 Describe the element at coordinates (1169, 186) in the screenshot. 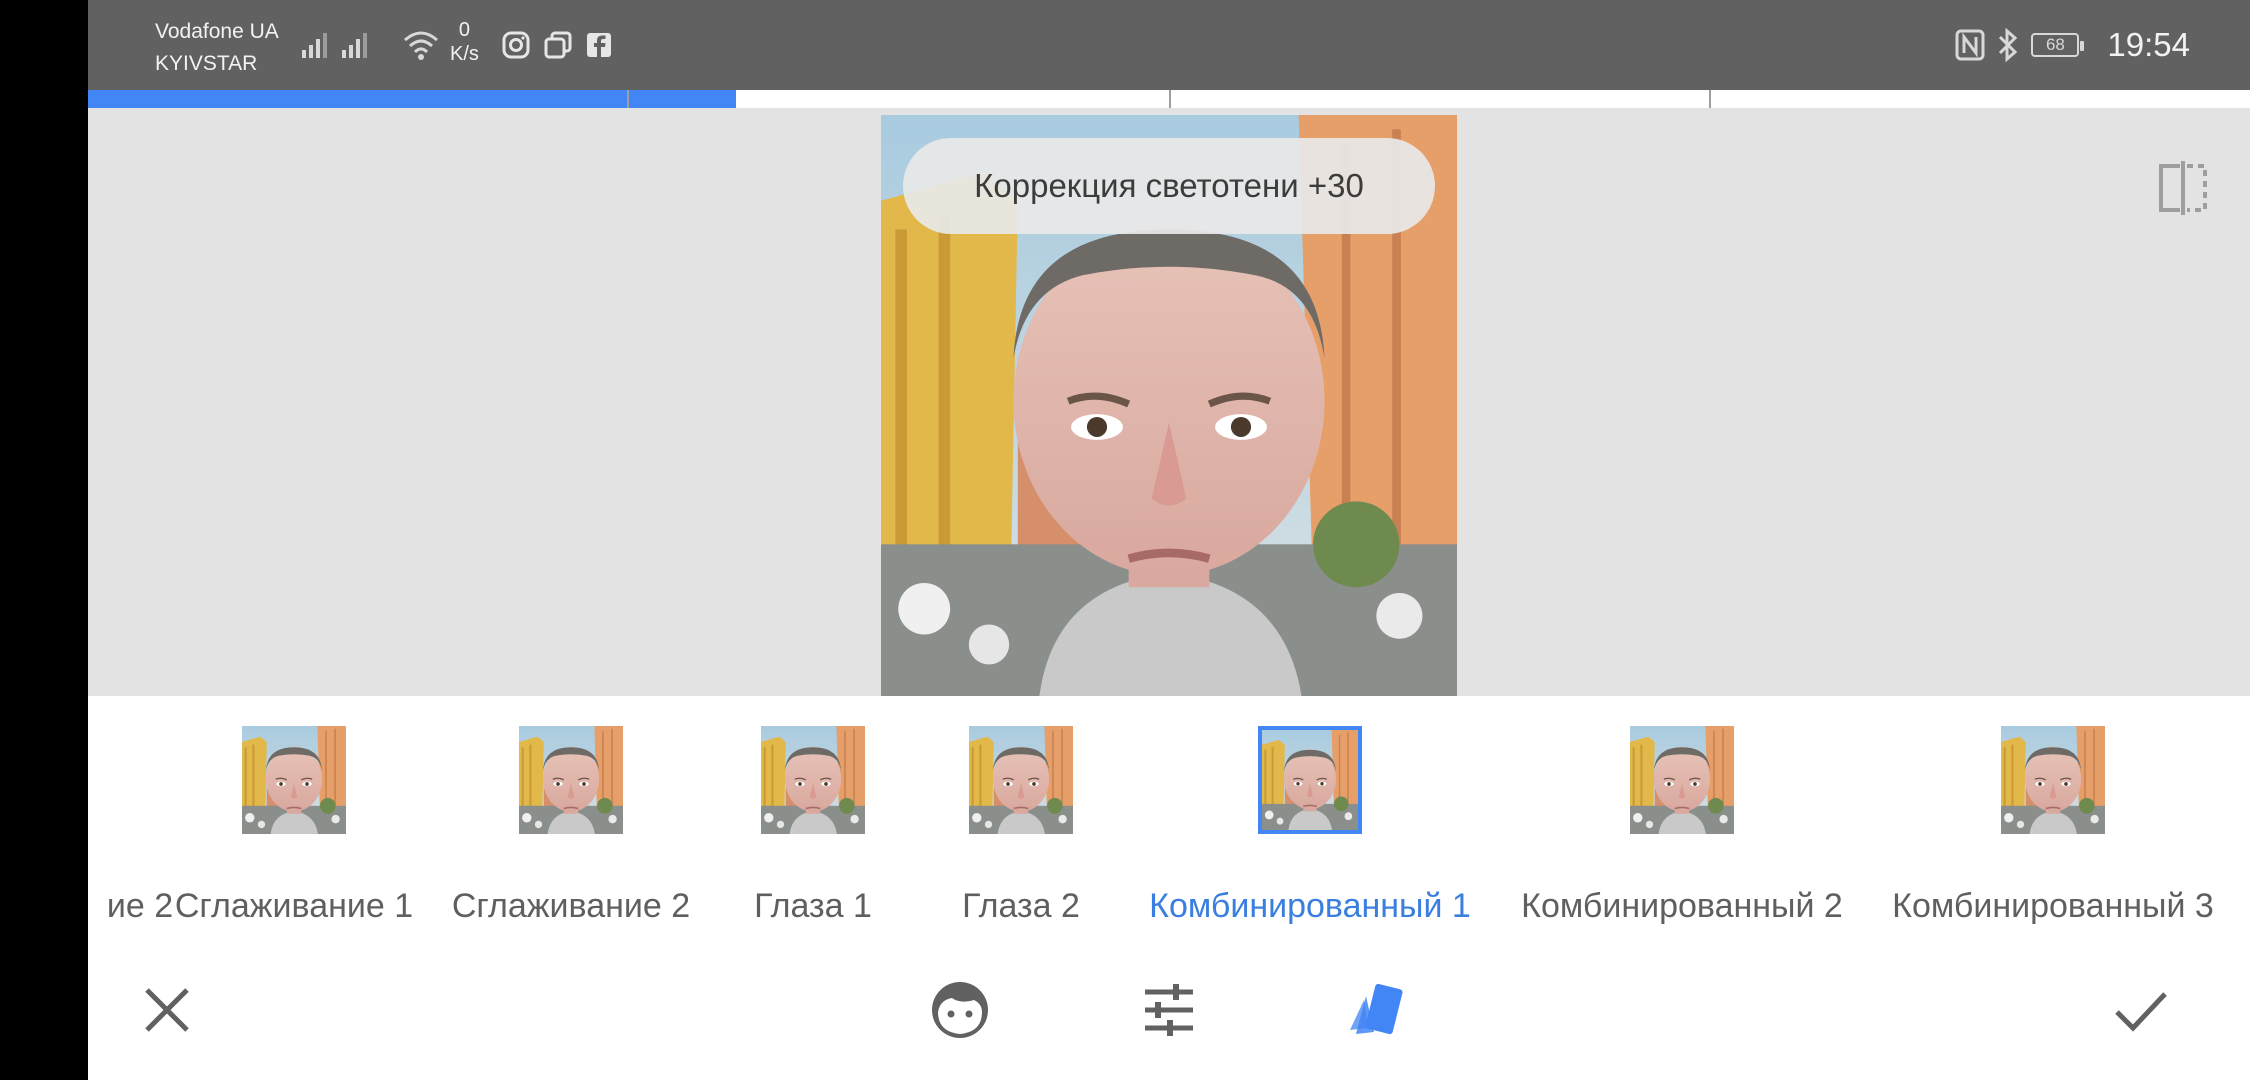

I see `adjustment-toast: Коррекция светотени +30` at that location.